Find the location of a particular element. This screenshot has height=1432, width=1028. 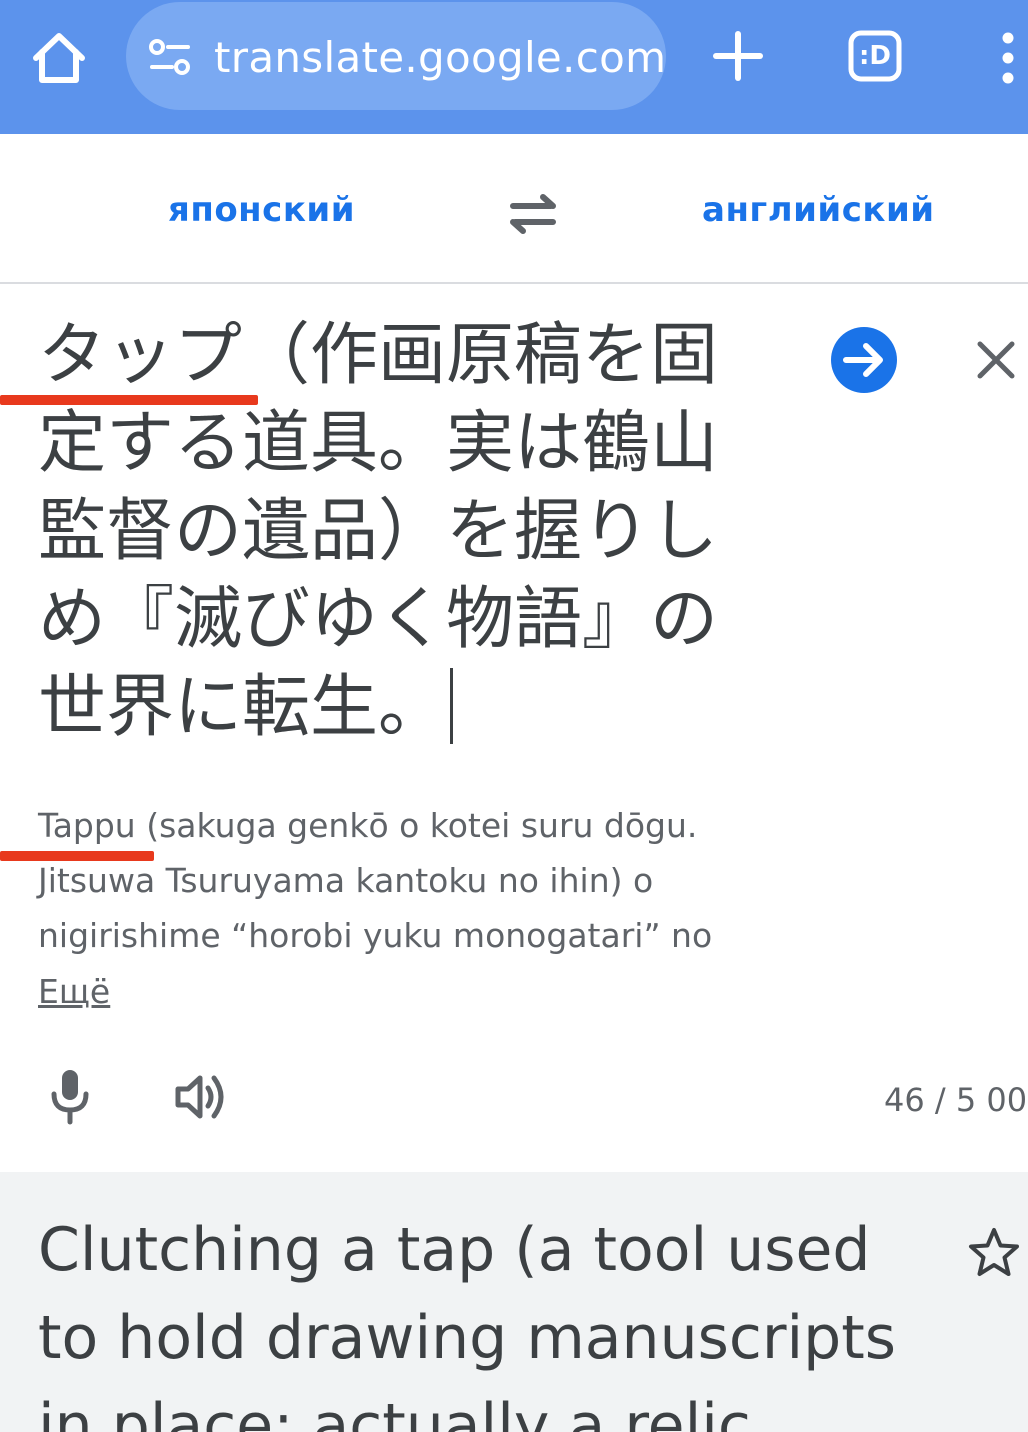

volume-up-icon is located at coordinates (199, 1097).